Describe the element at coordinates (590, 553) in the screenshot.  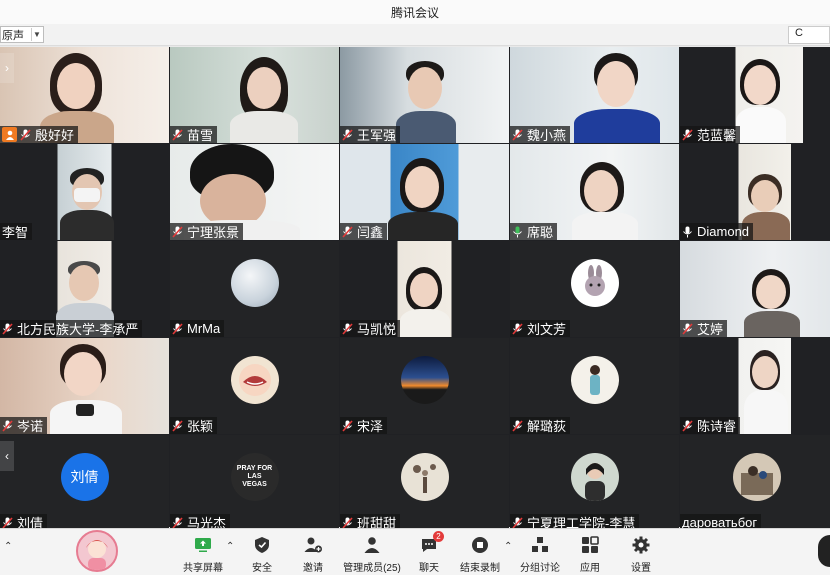
I see `apps-button: 应用` at that location.